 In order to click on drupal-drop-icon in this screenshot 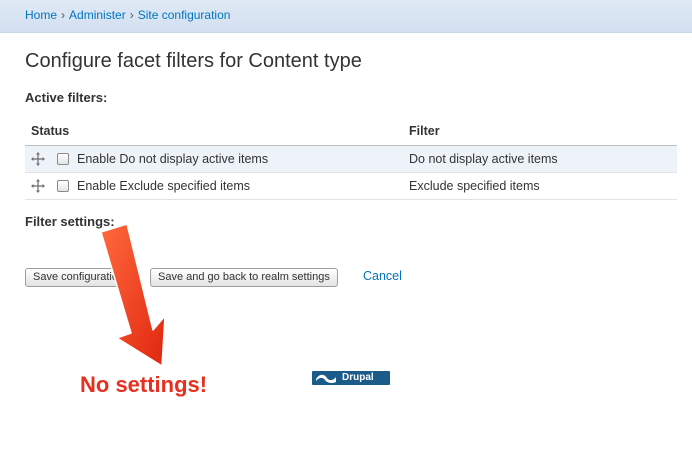, I will do `click(326, 379)`.